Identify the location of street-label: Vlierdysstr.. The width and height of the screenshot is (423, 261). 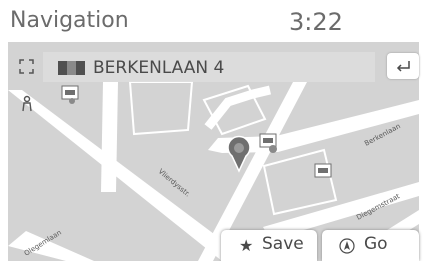
(174, 182).